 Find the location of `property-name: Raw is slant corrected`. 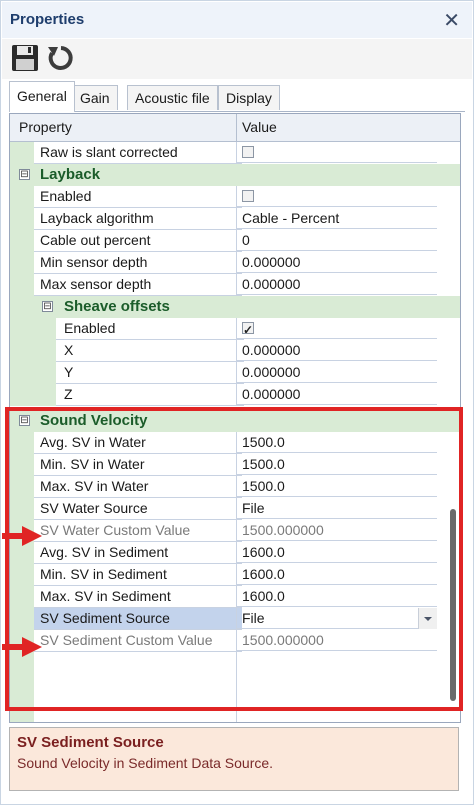

property-name: Raw is slant corrected is located at coordinates (138, 153).